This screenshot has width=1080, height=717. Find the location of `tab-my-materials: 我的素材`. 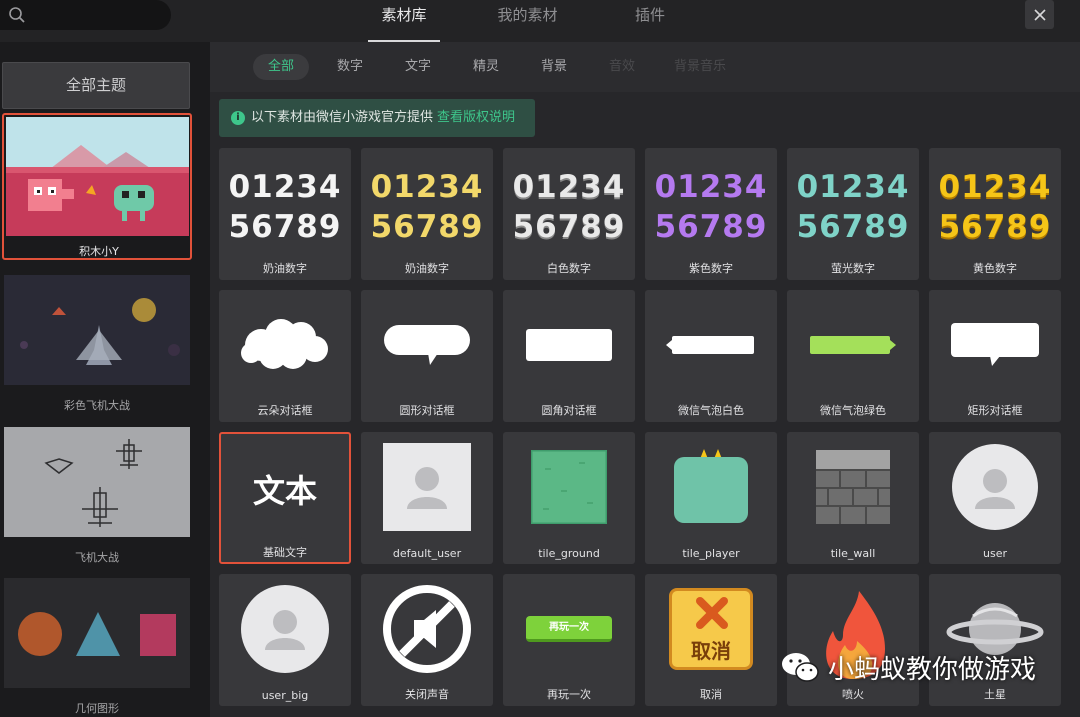

tab-my-materials: 我的素材 is located at coordinates (527, 23).